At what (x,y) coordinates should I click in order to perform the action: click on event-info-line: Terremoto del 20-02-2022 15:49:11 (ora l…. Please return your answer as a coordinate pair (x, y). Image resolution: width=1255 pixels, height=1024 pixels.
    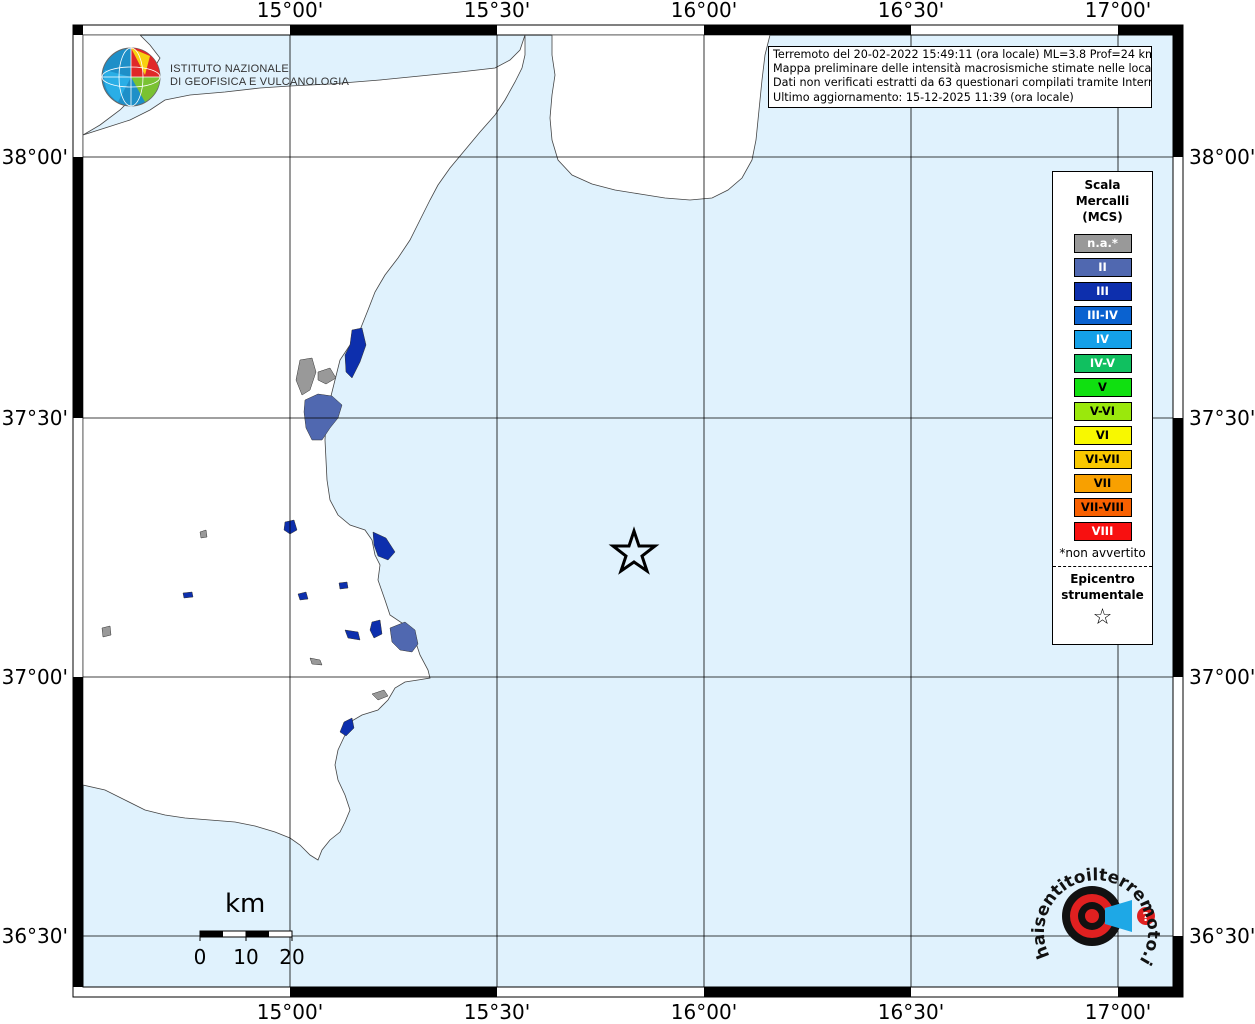
    Looking at the image, I should click on (962, 54).